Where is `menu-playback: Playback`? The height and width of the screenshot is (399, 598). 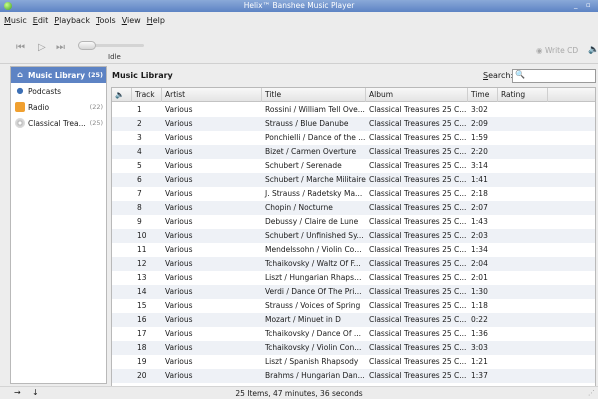 menu-playback: Playback is located at coordinates (72, 20).